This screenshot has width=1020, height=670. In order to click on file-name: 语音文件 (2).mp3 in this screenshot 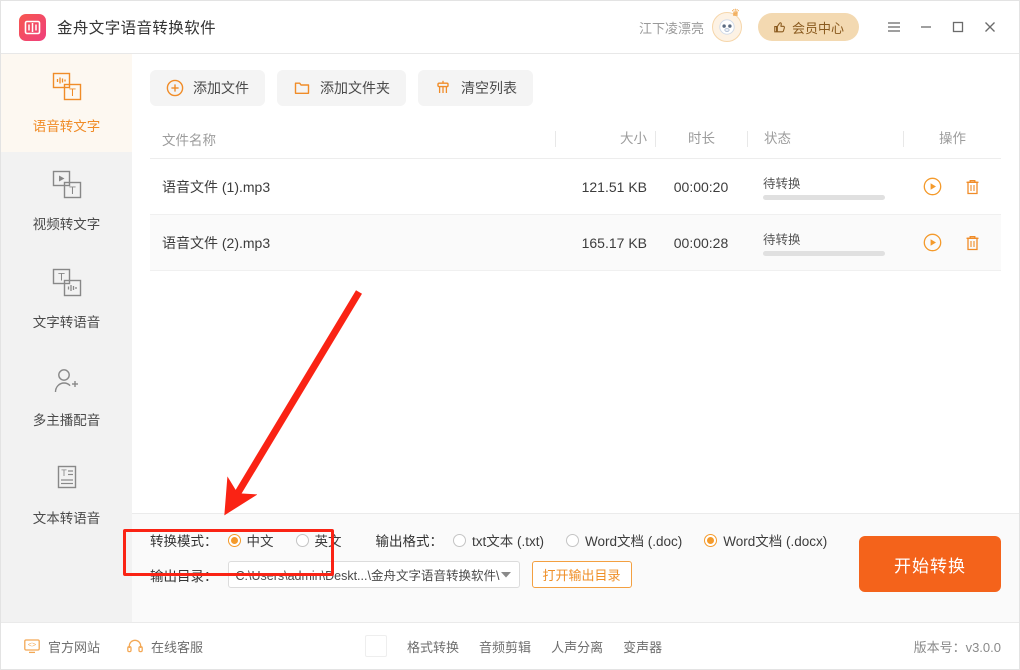, I will do `click(216, 242)`.